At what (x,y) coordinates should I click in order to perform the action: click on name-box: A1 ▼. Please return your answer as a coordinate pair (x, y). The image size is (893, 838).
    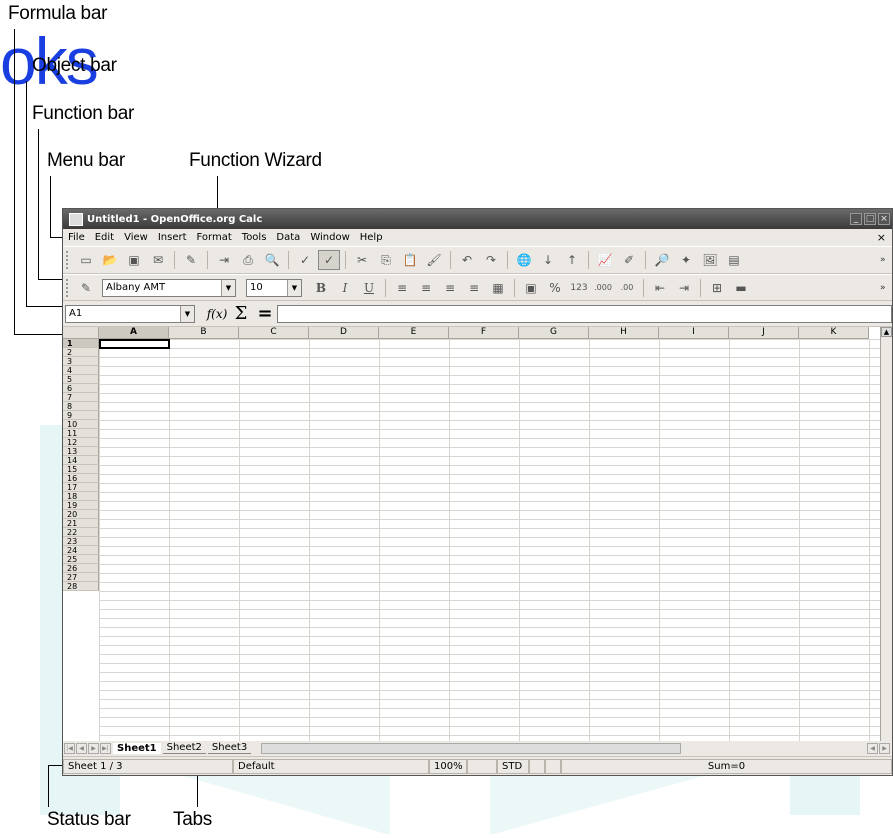
    Looking at the image, I should click on (130, 313).